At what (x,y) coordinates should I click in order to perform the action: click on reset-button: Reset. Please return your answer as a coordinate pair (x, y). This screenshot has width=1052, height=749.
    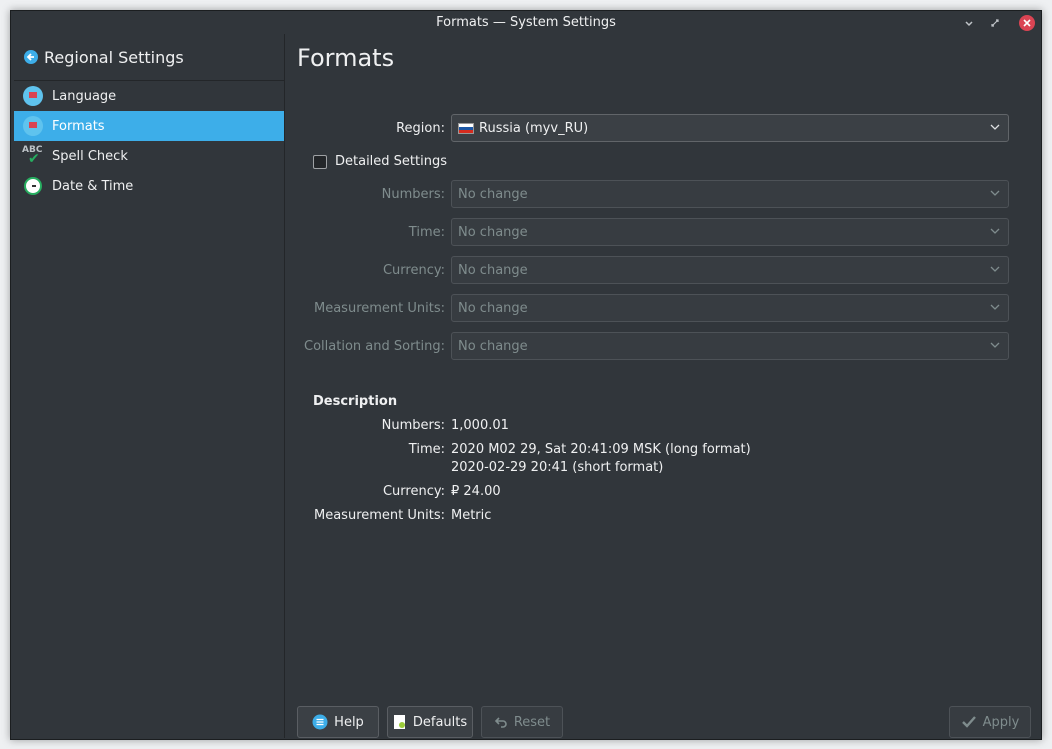
    Looking at the image, I should click on (522, 722).